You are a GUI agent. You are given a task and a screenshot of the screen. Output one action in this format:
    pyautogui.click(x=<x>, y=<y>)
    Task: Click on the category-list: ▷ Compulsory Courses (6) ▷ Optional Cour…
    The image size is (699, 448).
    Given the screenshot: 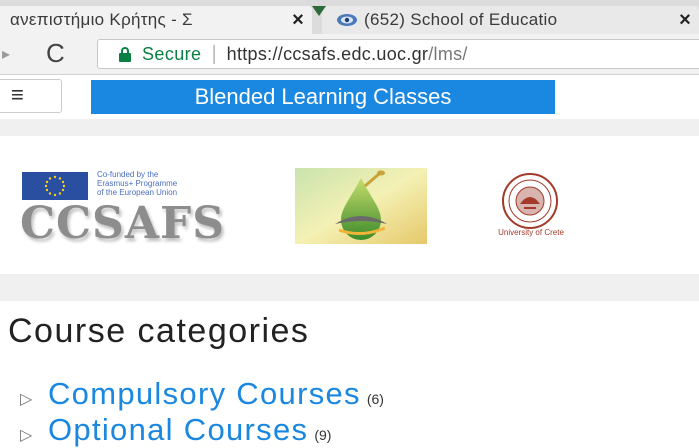 What is the action you would take?
    pyautogui.click(x=202, y=412)
    